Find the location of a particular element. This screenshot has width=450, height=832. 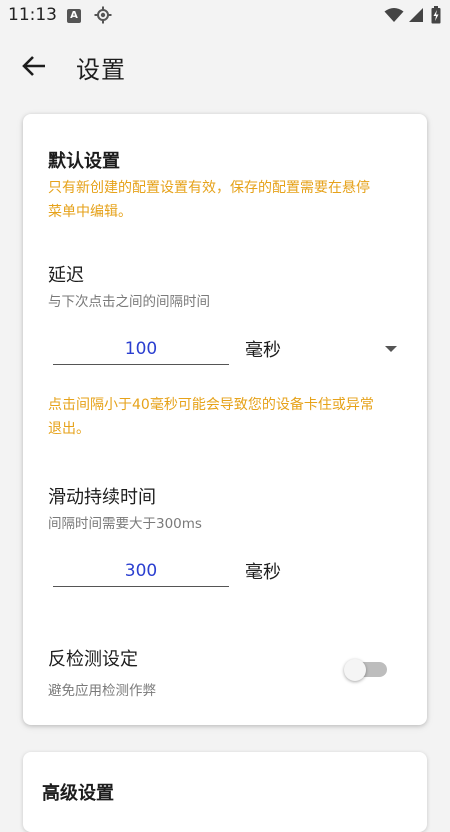

swipe-duration-unit: 毫秒 is located at coordinates (263, 572).